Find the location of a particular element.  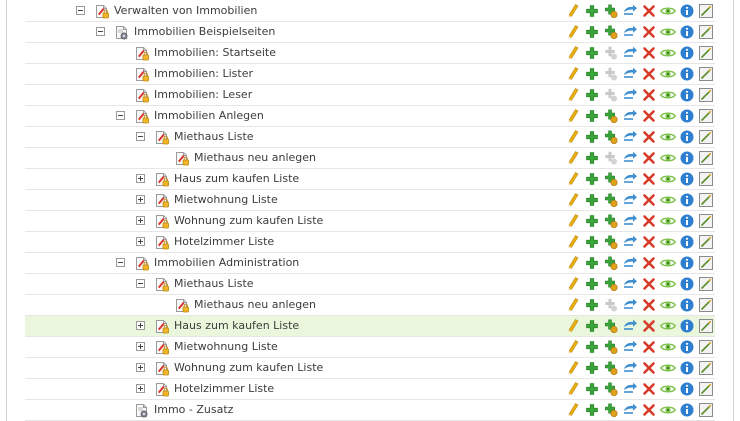

tree-row: Immobilien Beispielseiten is located at coordinates (370, 32).